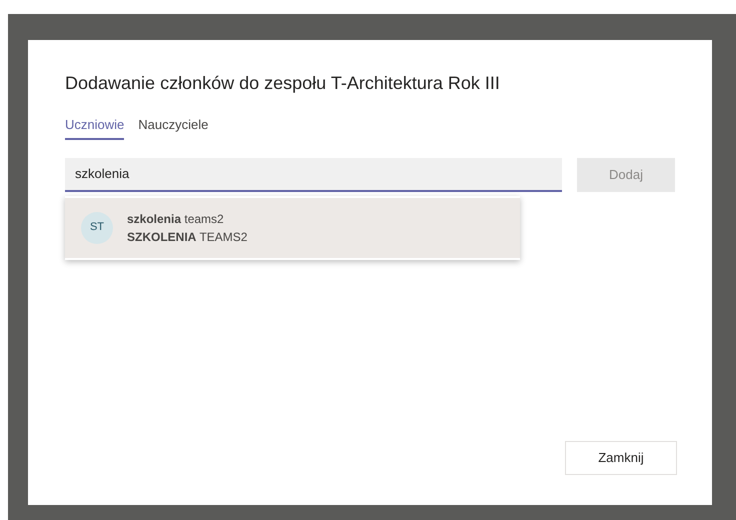  I want to click on suggestion-name: szkolenia teams2, so click(176, 219).